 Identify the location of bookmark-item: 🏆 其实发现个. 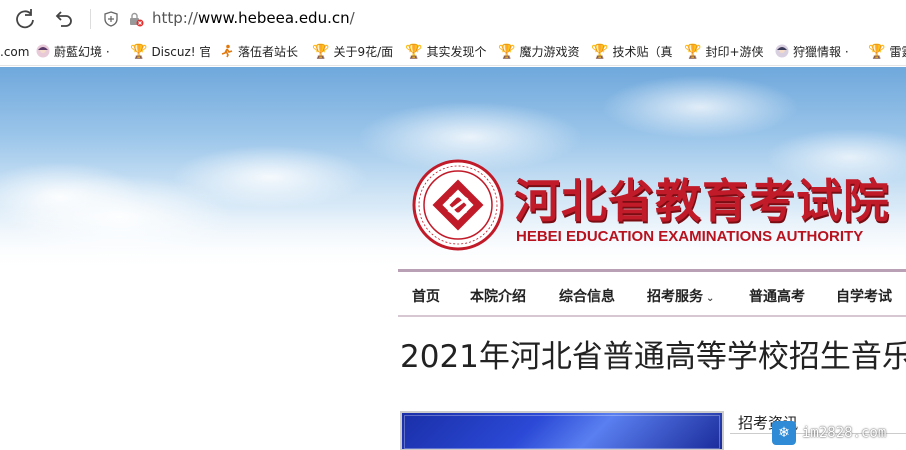
(447, 52).